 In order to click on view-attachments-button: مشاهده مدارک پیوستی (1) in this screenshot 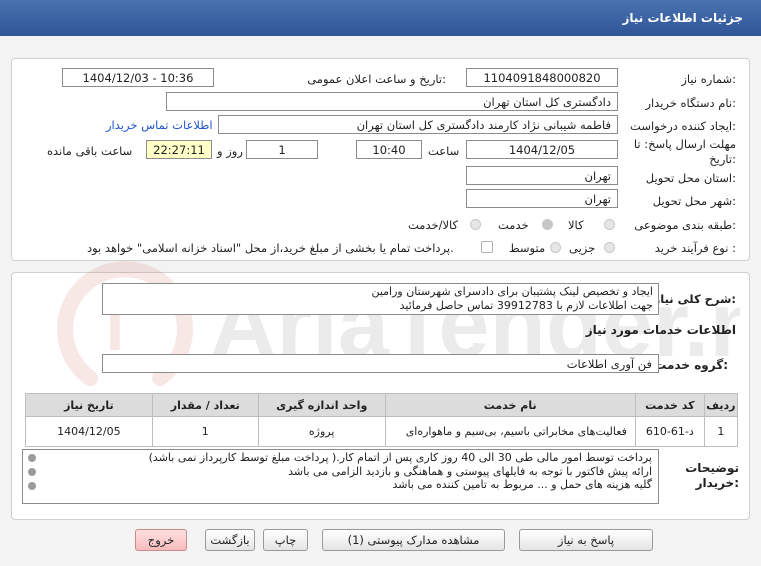, I will do `click(413, 540)`.